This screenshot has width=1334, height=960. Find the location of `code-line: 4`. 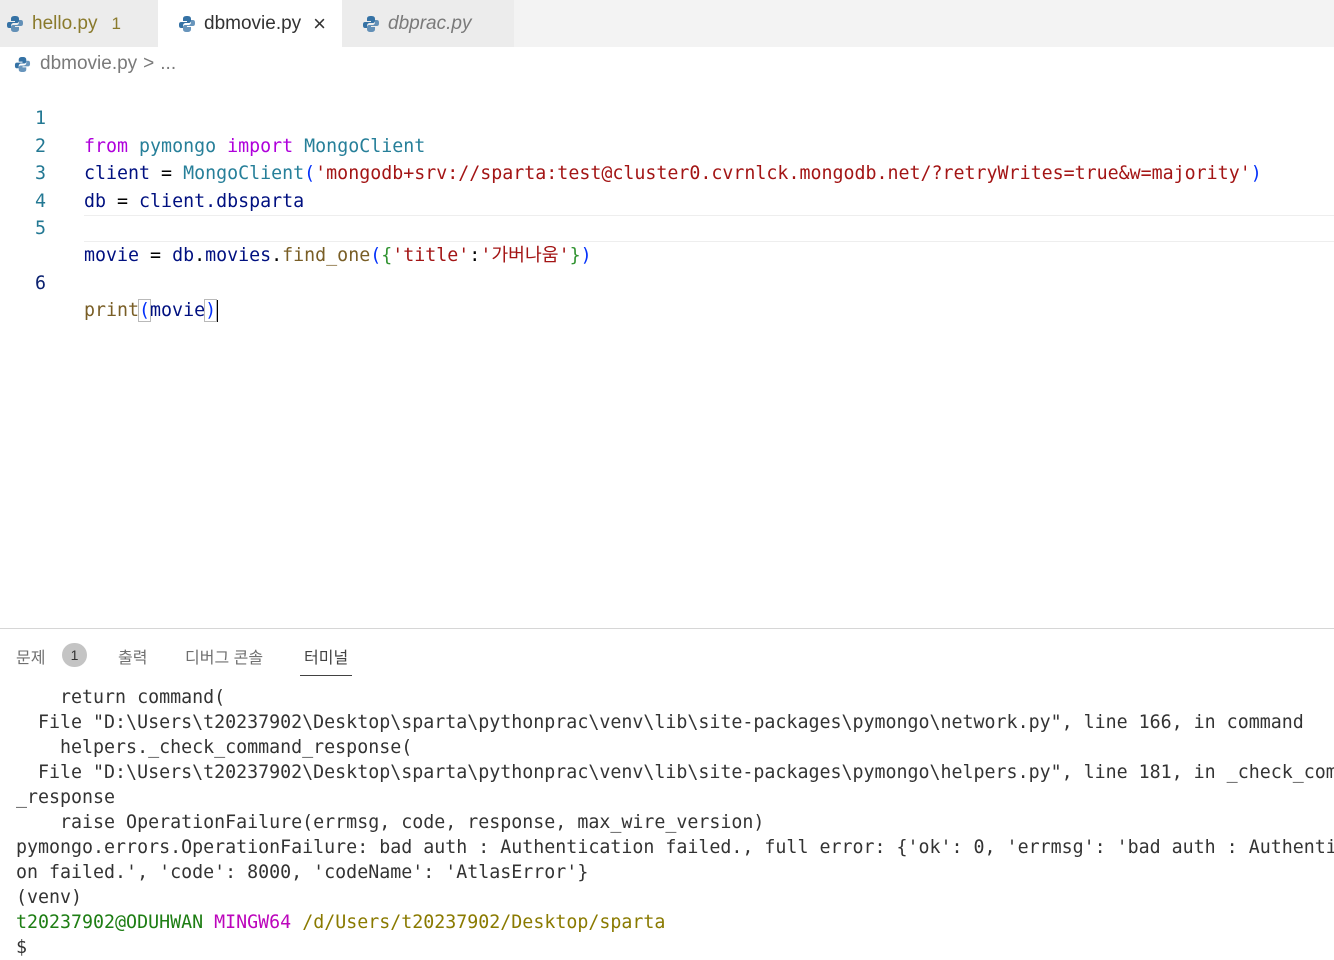

code-line: 4 is located at coordinates (667, 186).